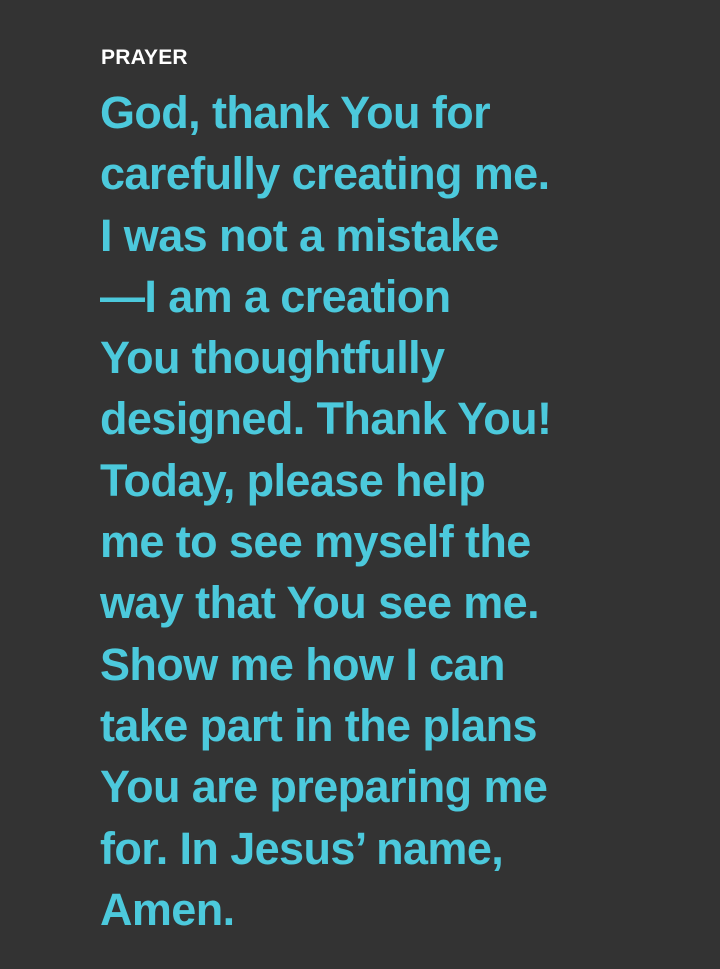  What do you see at coordinates (144, 57) in the screenshot?
I see `section-label: PRAYER` at bounding box center [144, 57].